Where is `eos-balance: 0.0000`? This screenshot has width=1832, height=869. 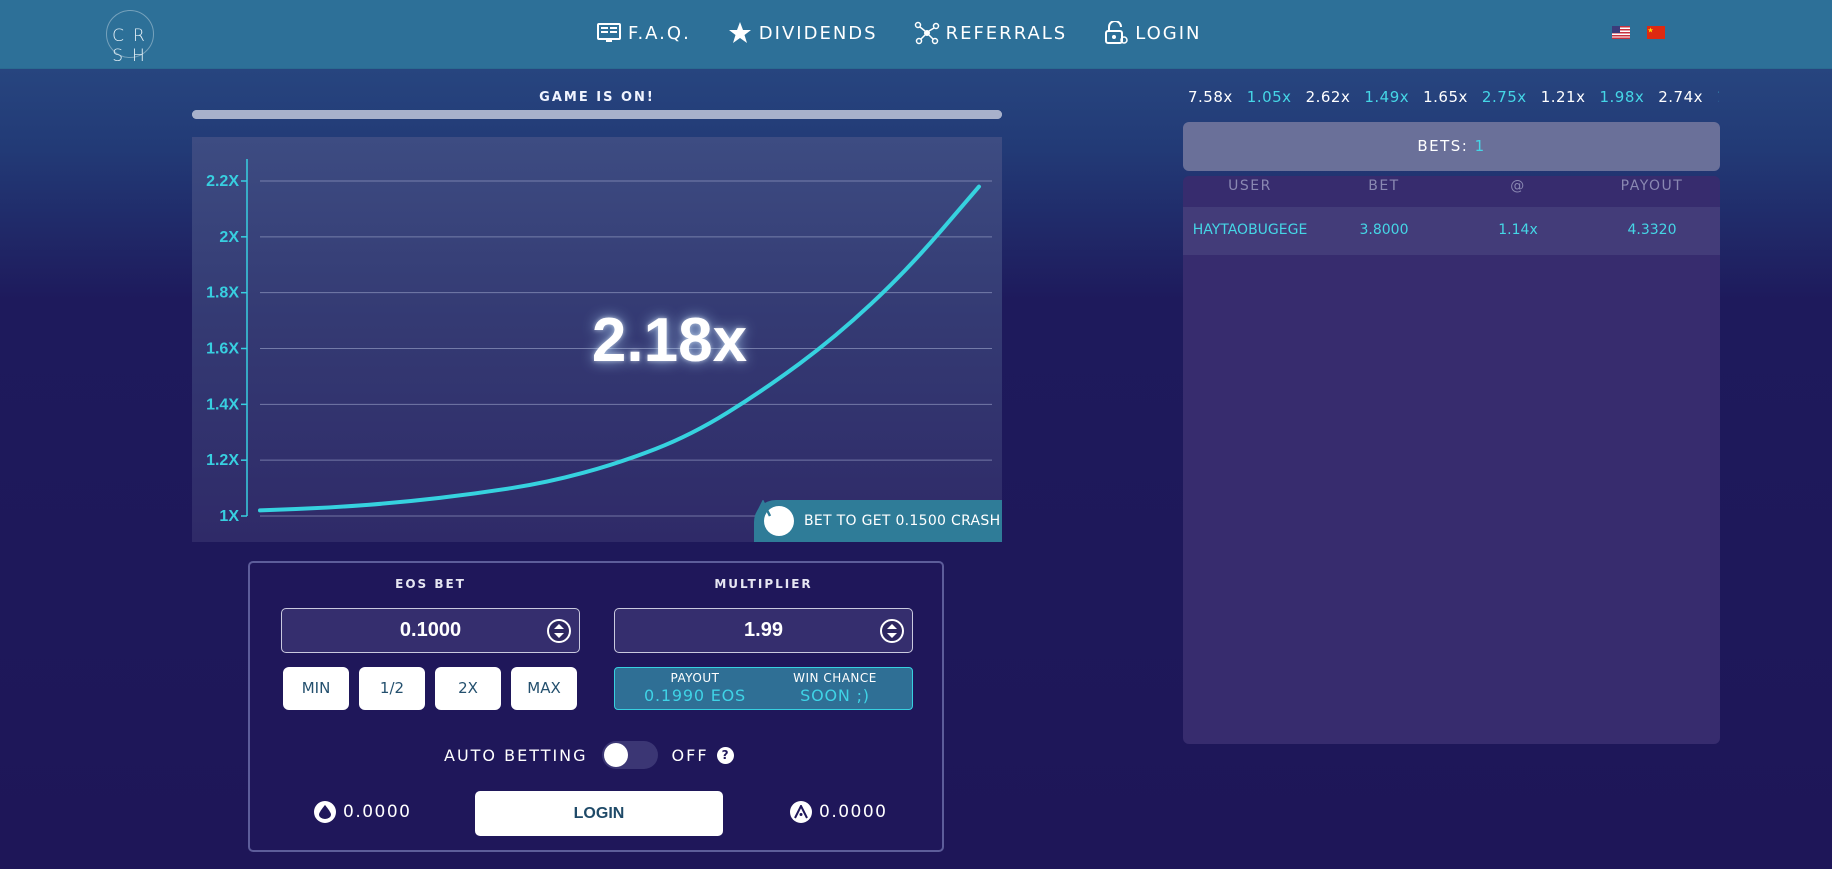 eos-balance: 0.0000 is located at coordinates (362, 812).